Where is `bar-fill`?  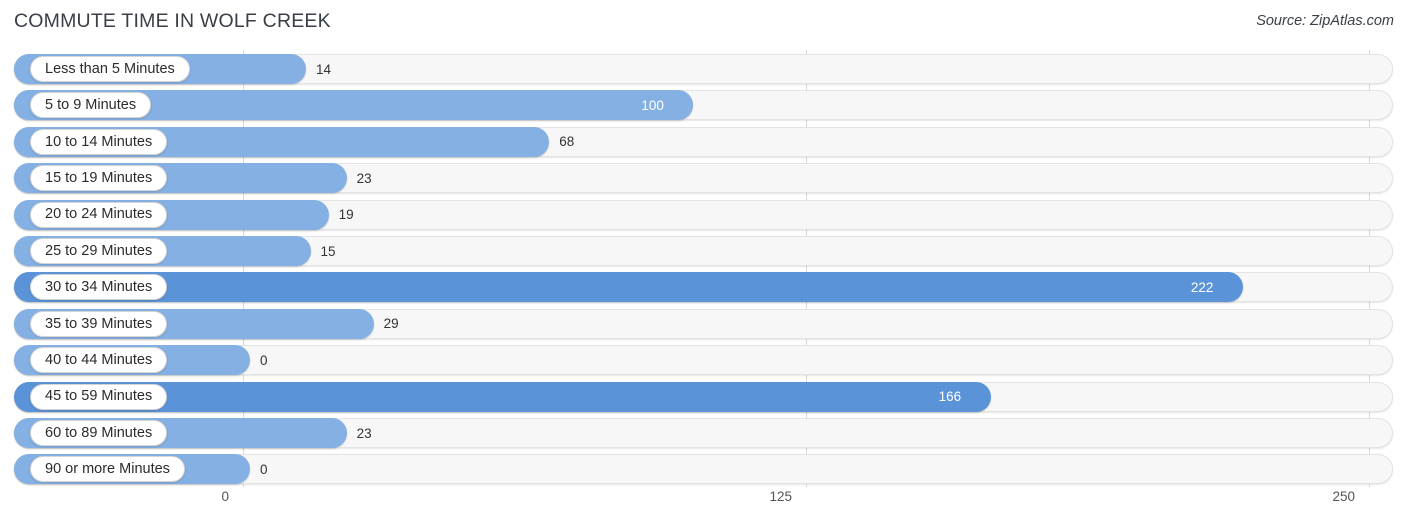
bar-fill is located at coordinates (628, 287).